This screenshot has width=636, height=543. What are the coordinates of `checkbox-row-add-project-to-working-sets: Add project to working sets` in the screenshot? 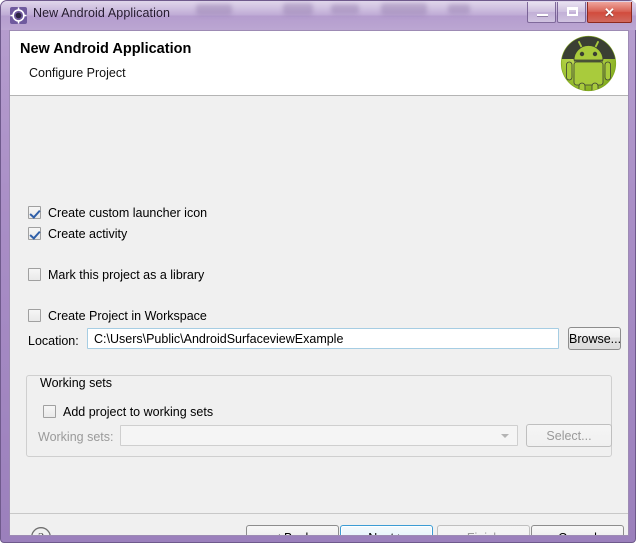 It's located at (128, 412).